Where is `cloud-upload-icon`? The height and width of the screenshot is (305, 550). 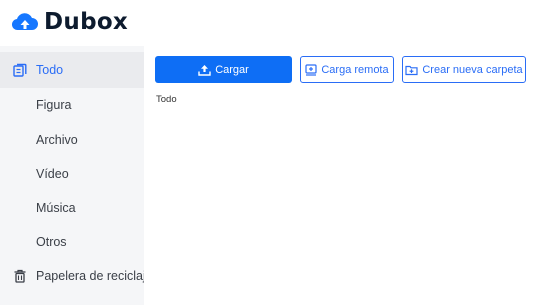 cloud-upload-icon is located at coordinates (25, 22).